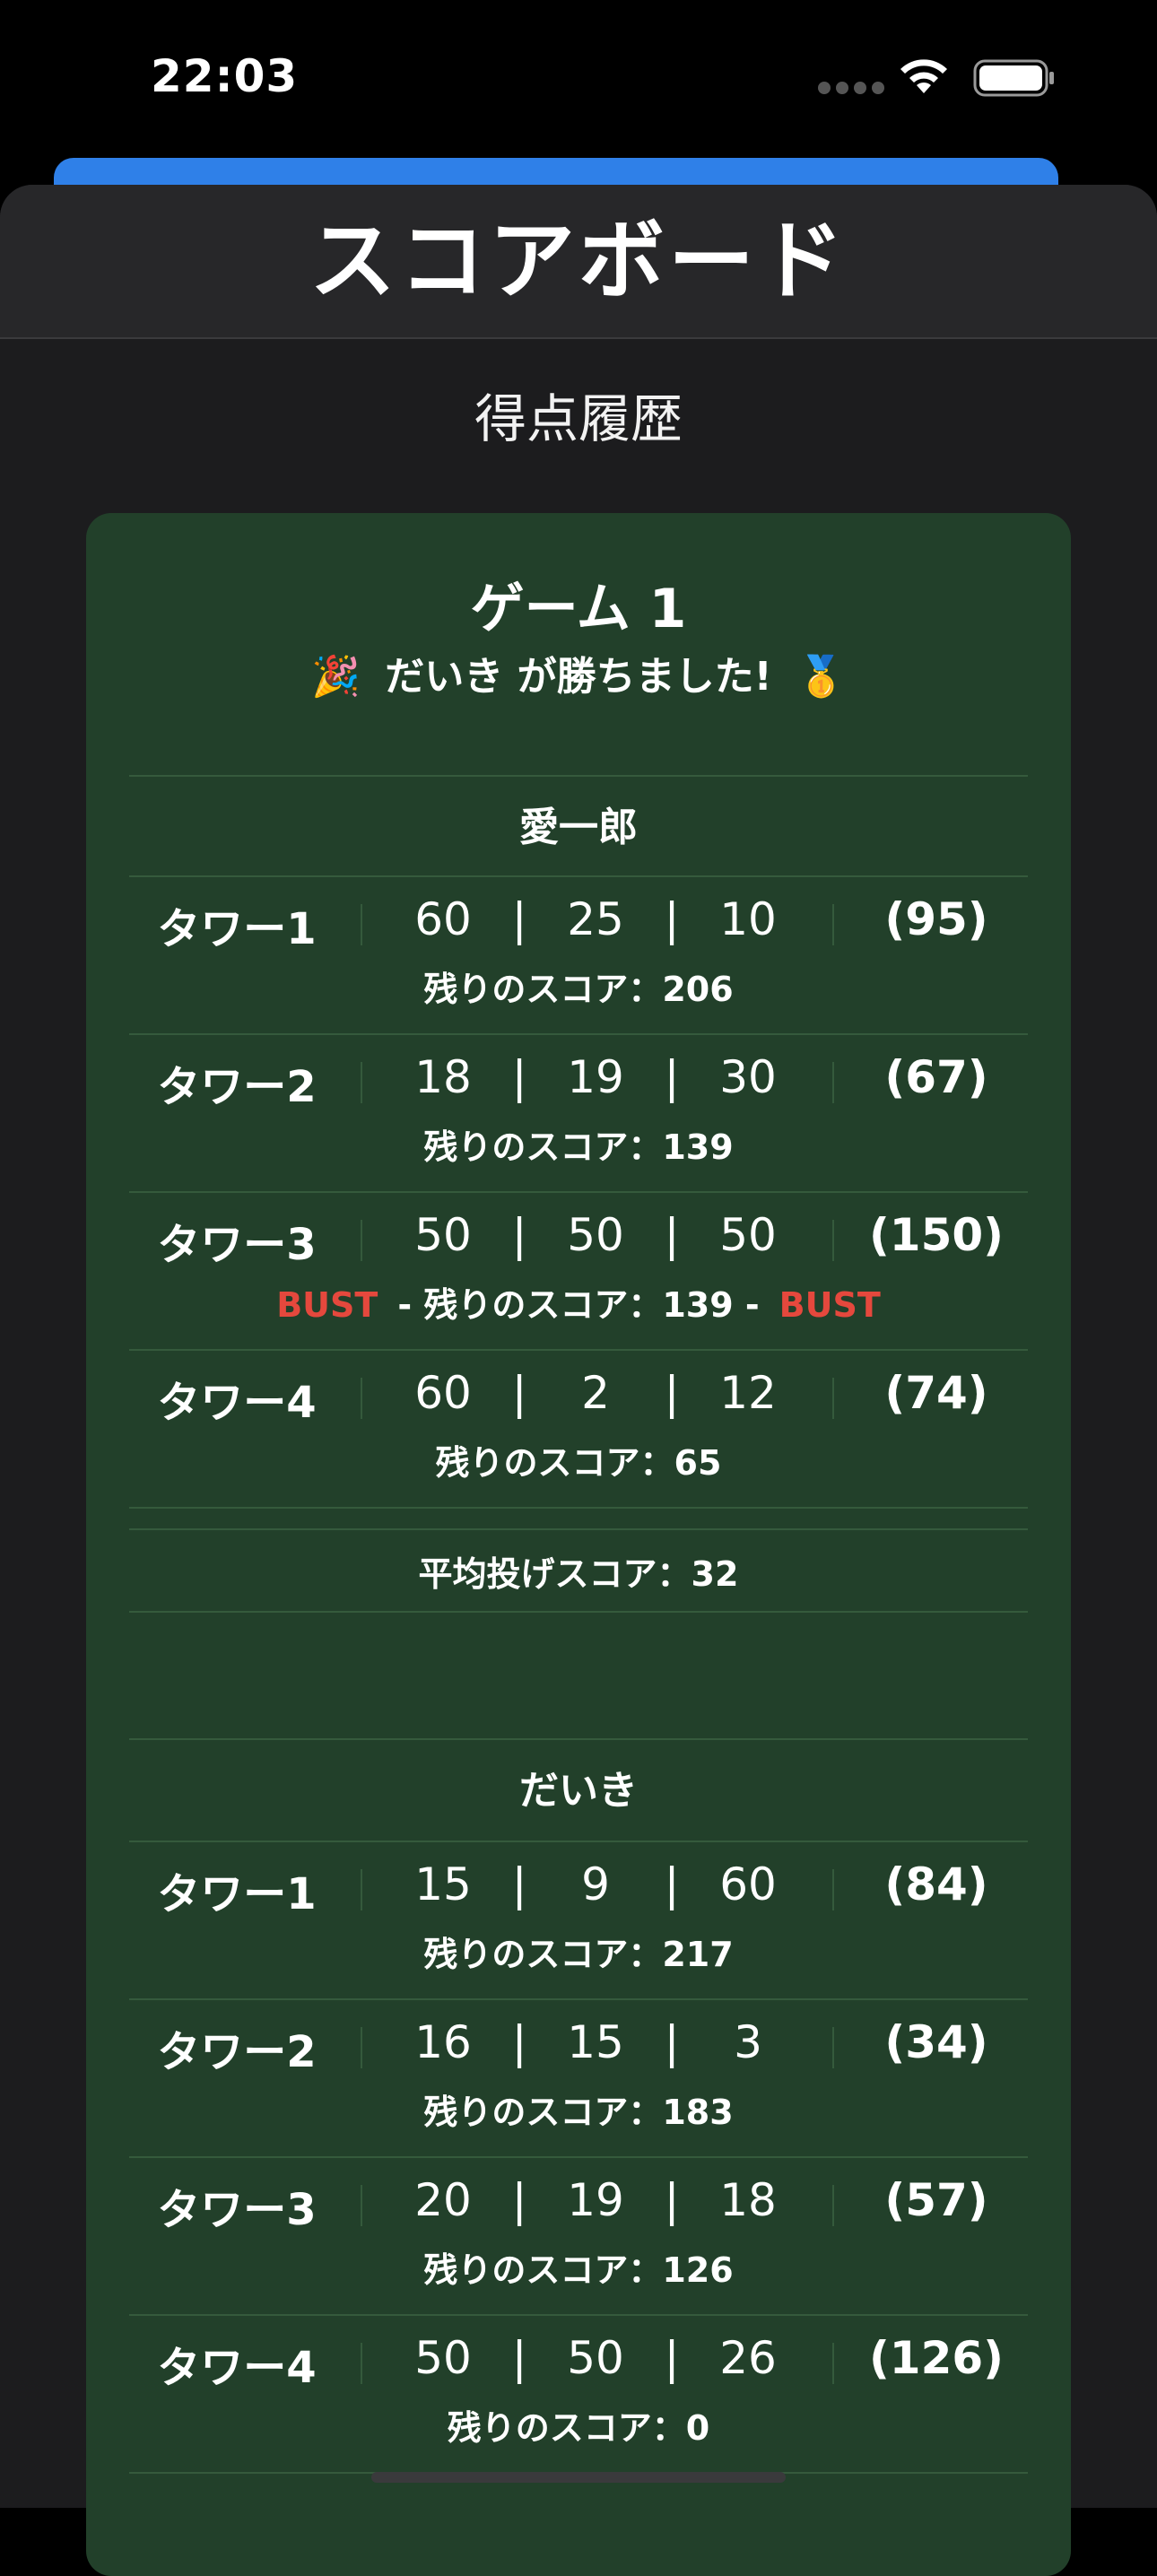 The image size is (1157, 2576). What do you see at coordinates (595, 1235) in the screenshot?
I see `throw-scores: 50 | 50 | 50` at bounding box center [595, 1235].